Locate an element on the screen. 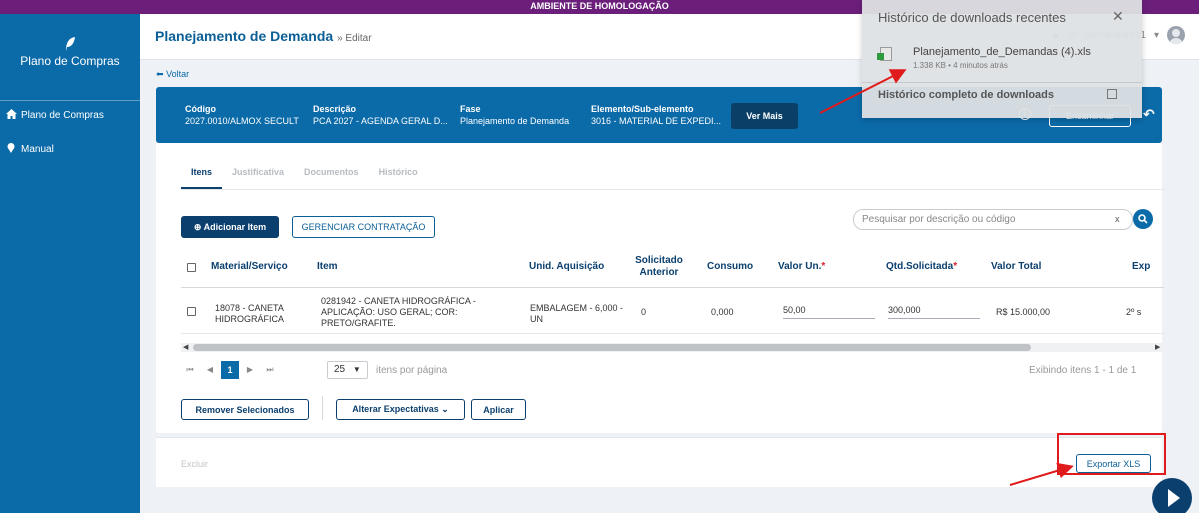 This screenshot has width=1199, height=513. valor-un-input: 50,00 is located at coordinates (829, 312).